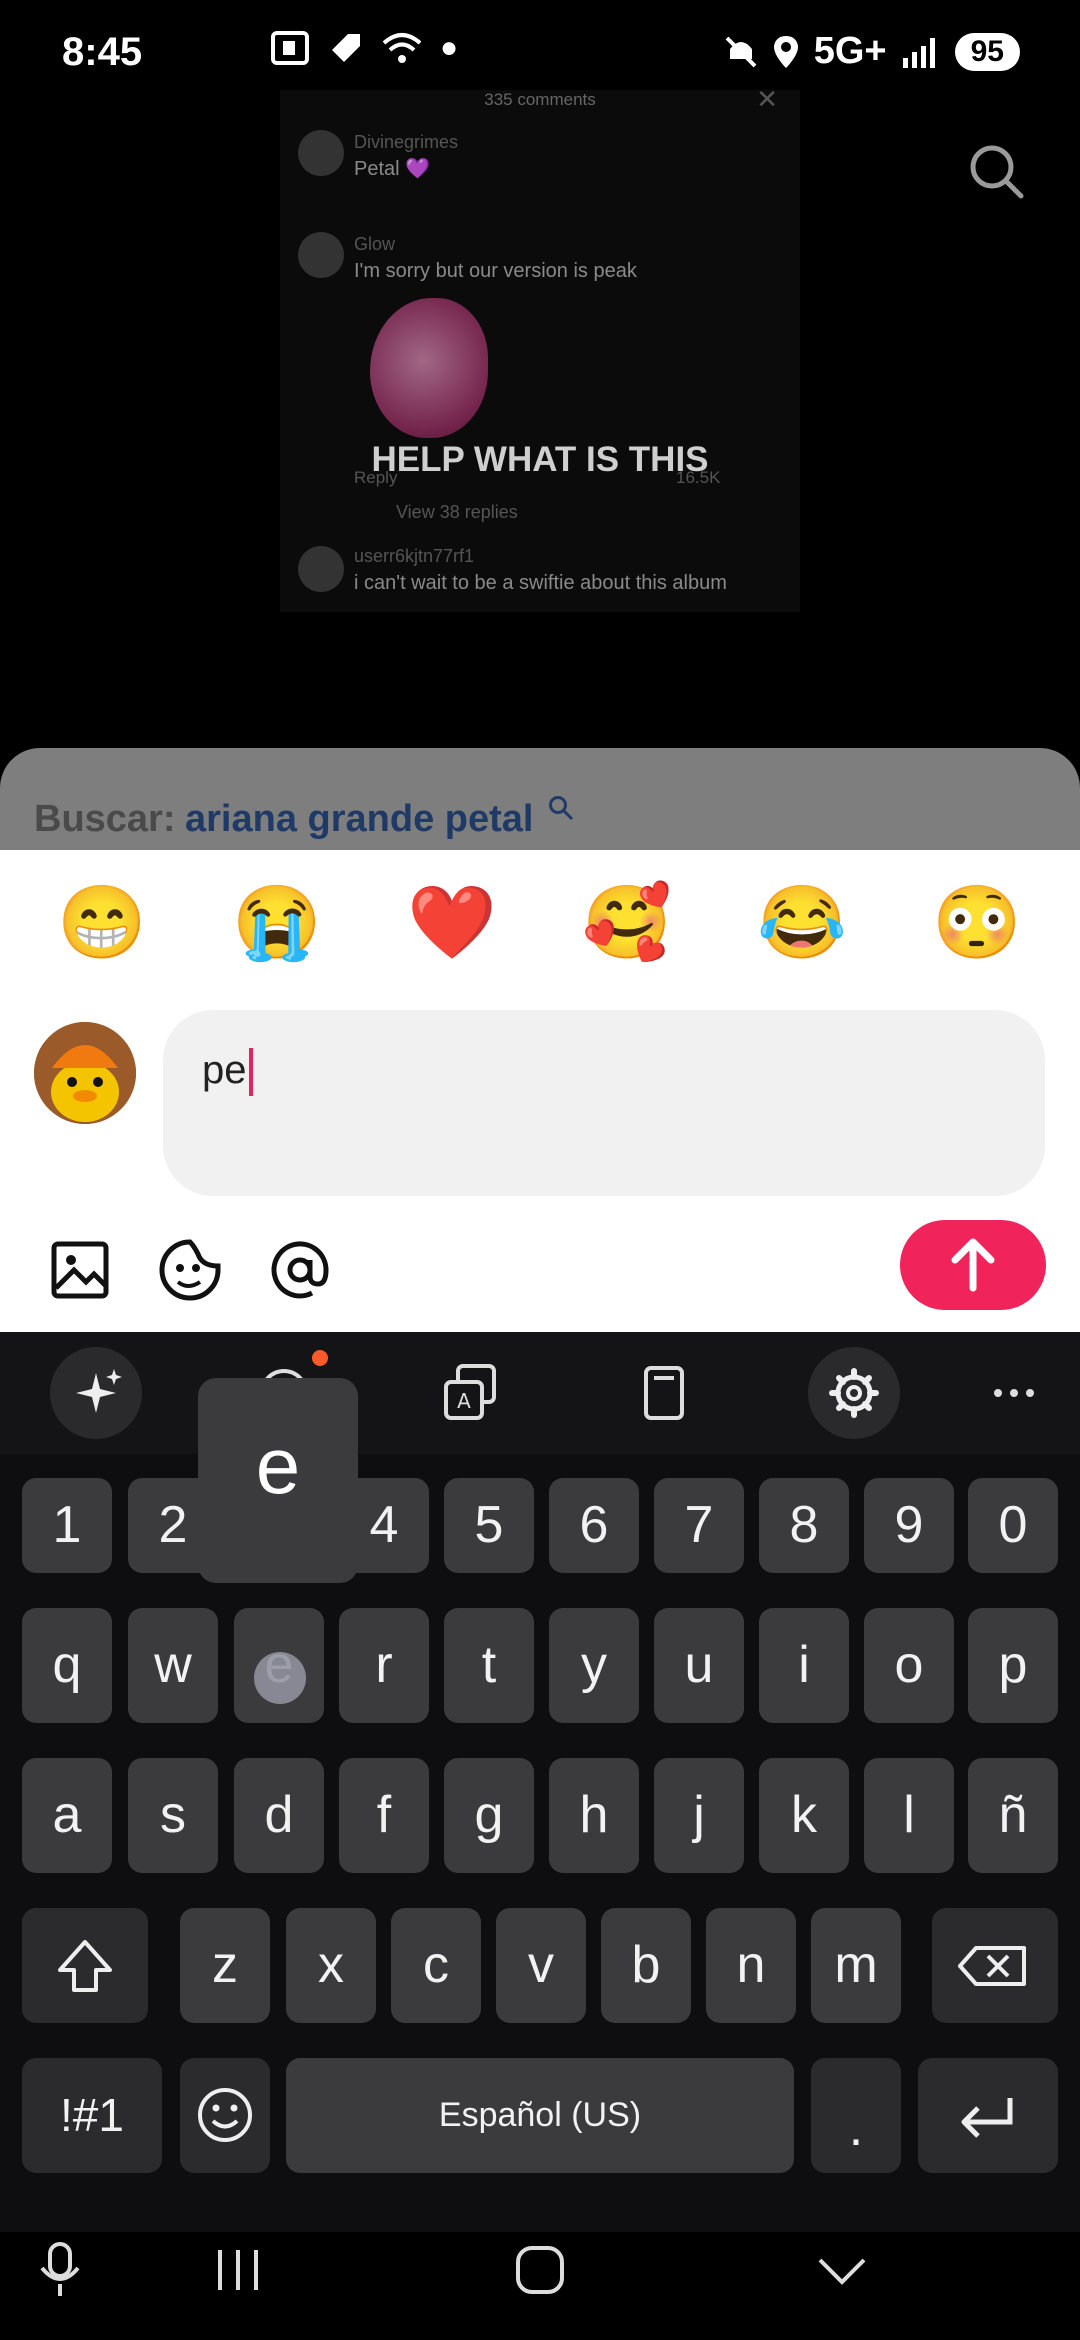 The height and width of the screenshot is (2340, 1080). I want to click on screen-record-icon, so click(290, 48).